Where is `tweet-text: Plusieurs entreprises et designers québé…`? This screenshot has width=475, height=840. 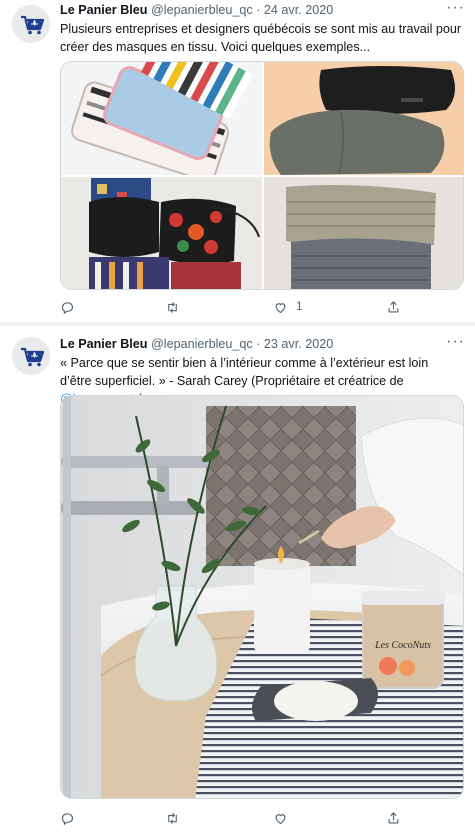 tweet-text: Plusieurs entreprises et designers québé… is located at coordinates (261, 38).